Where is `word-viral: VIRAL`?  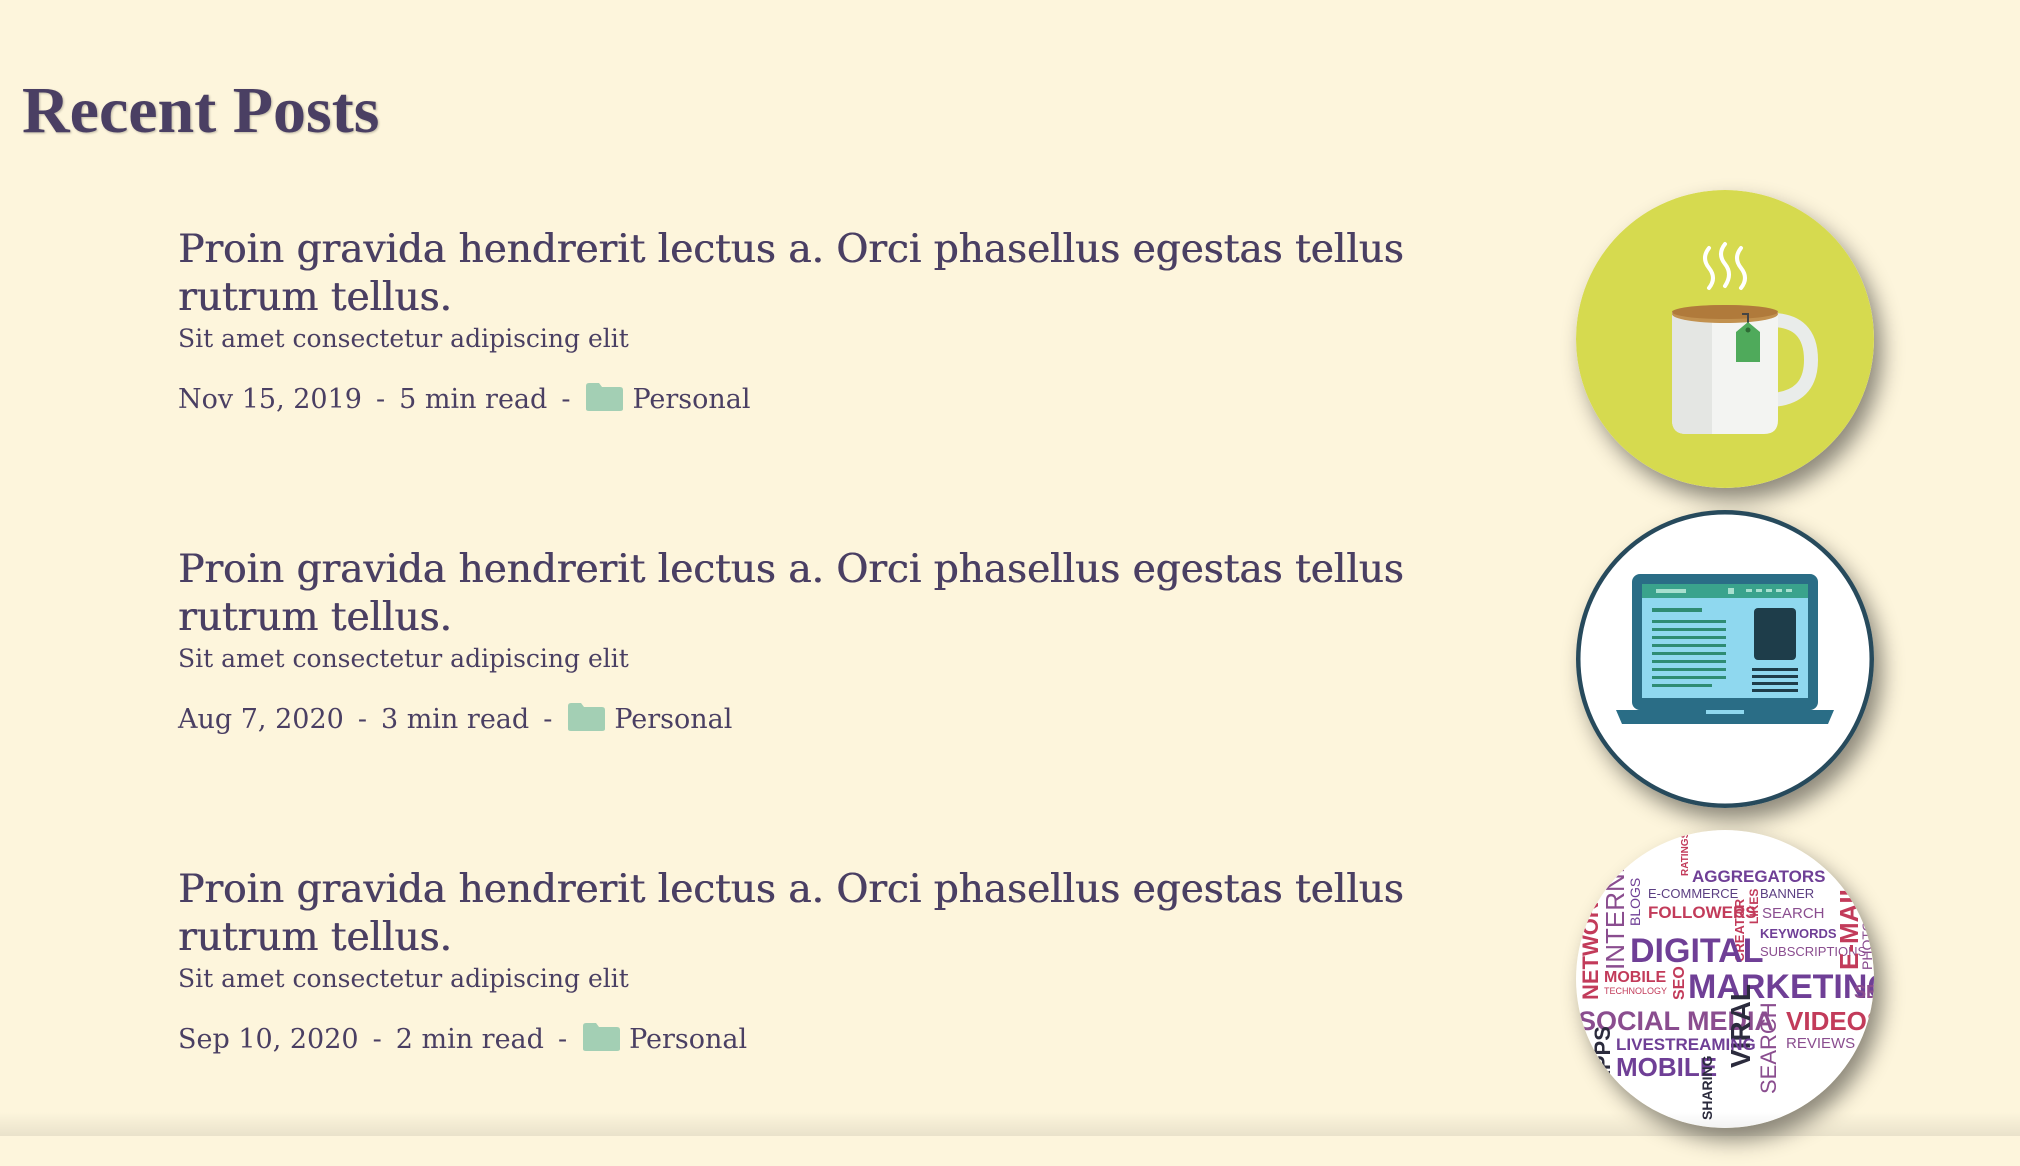 word-viral: VIRAL is located at coordinates (1740, 1026).